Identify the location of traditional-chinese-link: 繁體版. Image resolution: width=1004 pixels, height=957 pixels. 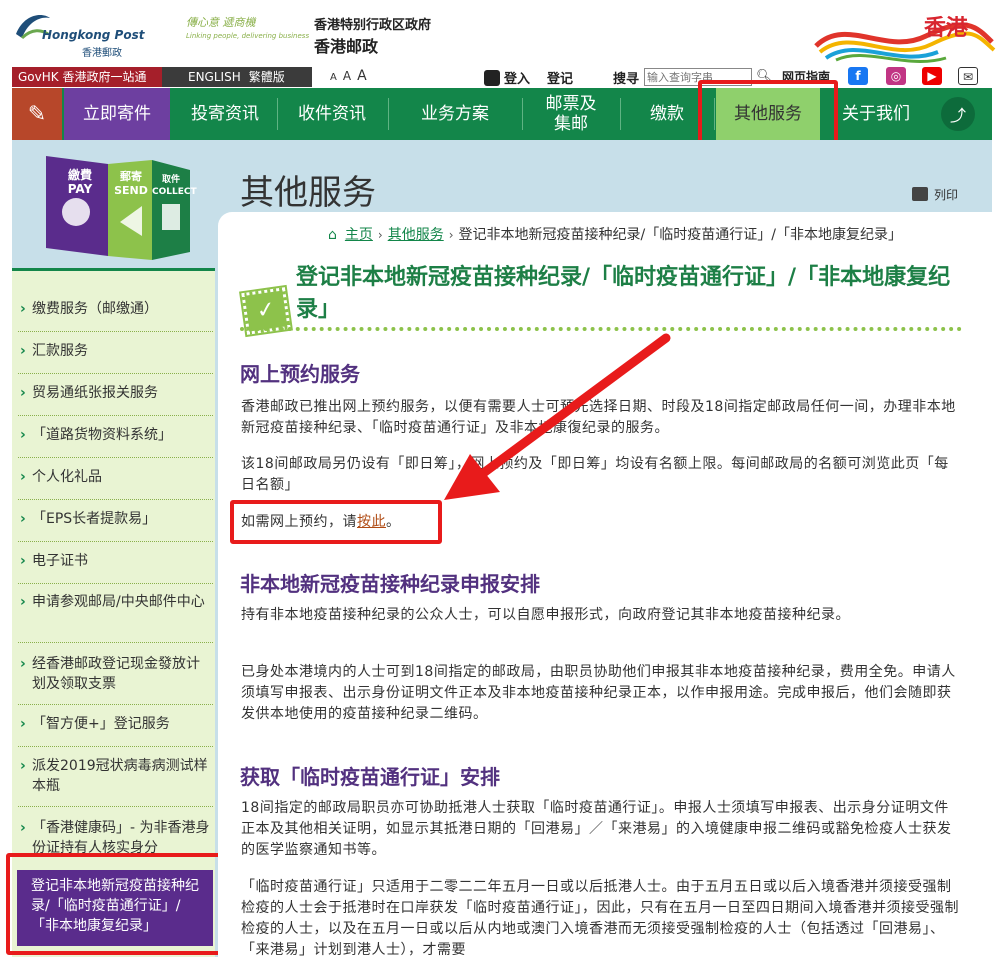
(267, 77).